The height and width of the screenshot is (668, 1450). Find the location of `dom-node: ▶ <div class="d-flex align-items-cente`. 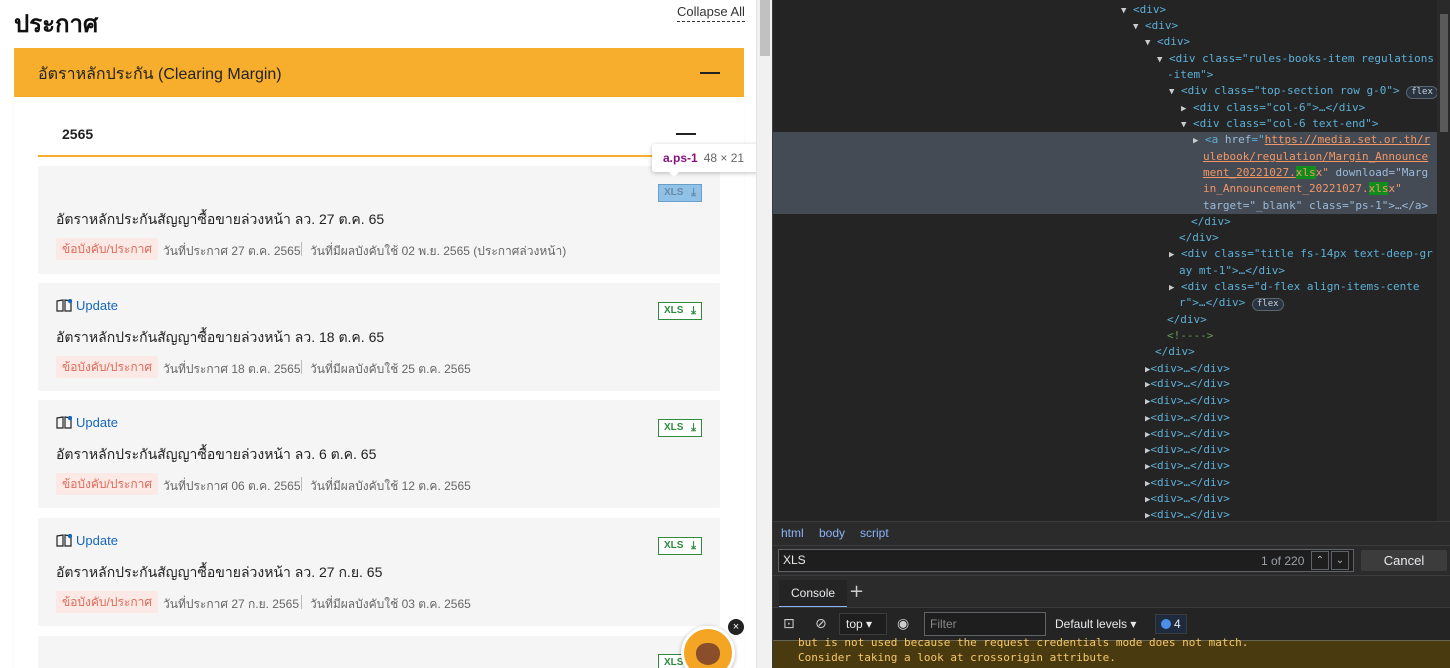

dom-node: ▶ <div class="d-flex align-items-cente is located at coordinates (1294, 287).